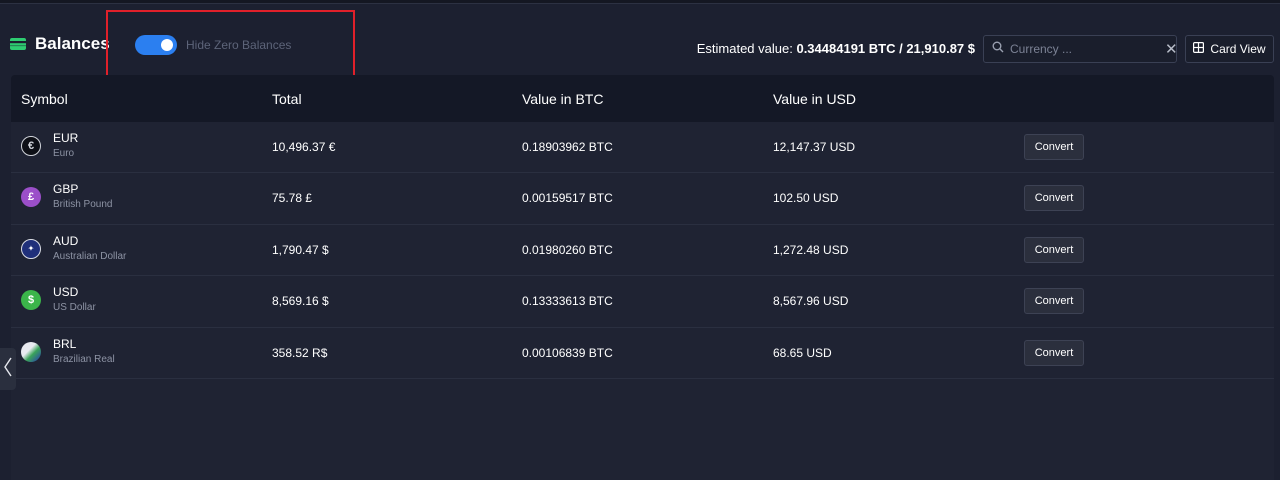 The image size is (1280, 480). What do you see at coordinates (66, 240) in the screenshot?
I see `symbol-code: AUD` at bounding box center [66, 240].